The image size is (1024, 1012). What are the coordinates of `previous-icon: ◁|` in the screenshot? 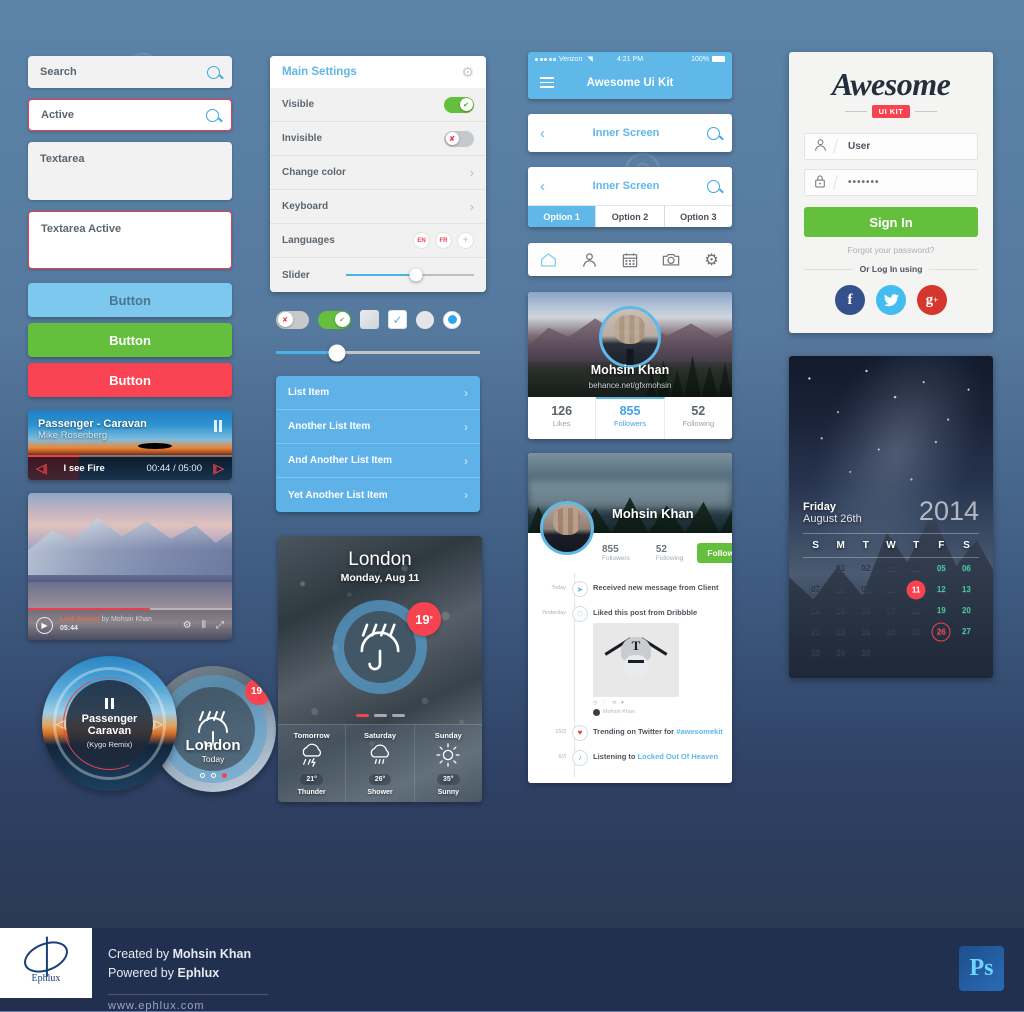 It's located at (42, 468).